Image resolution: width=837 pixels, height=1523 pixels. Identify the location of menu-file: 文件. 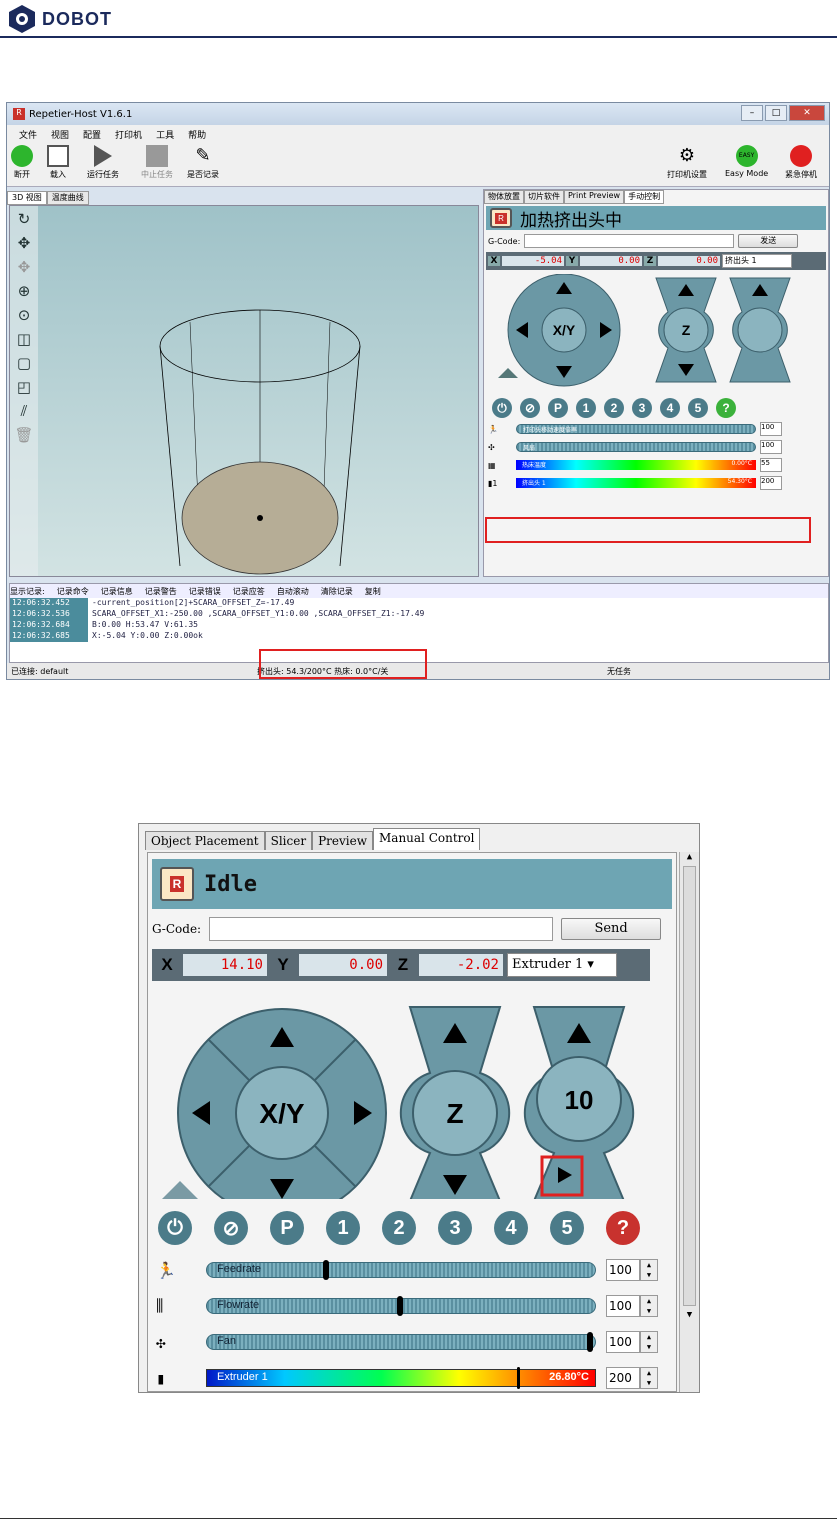
(28, 134).